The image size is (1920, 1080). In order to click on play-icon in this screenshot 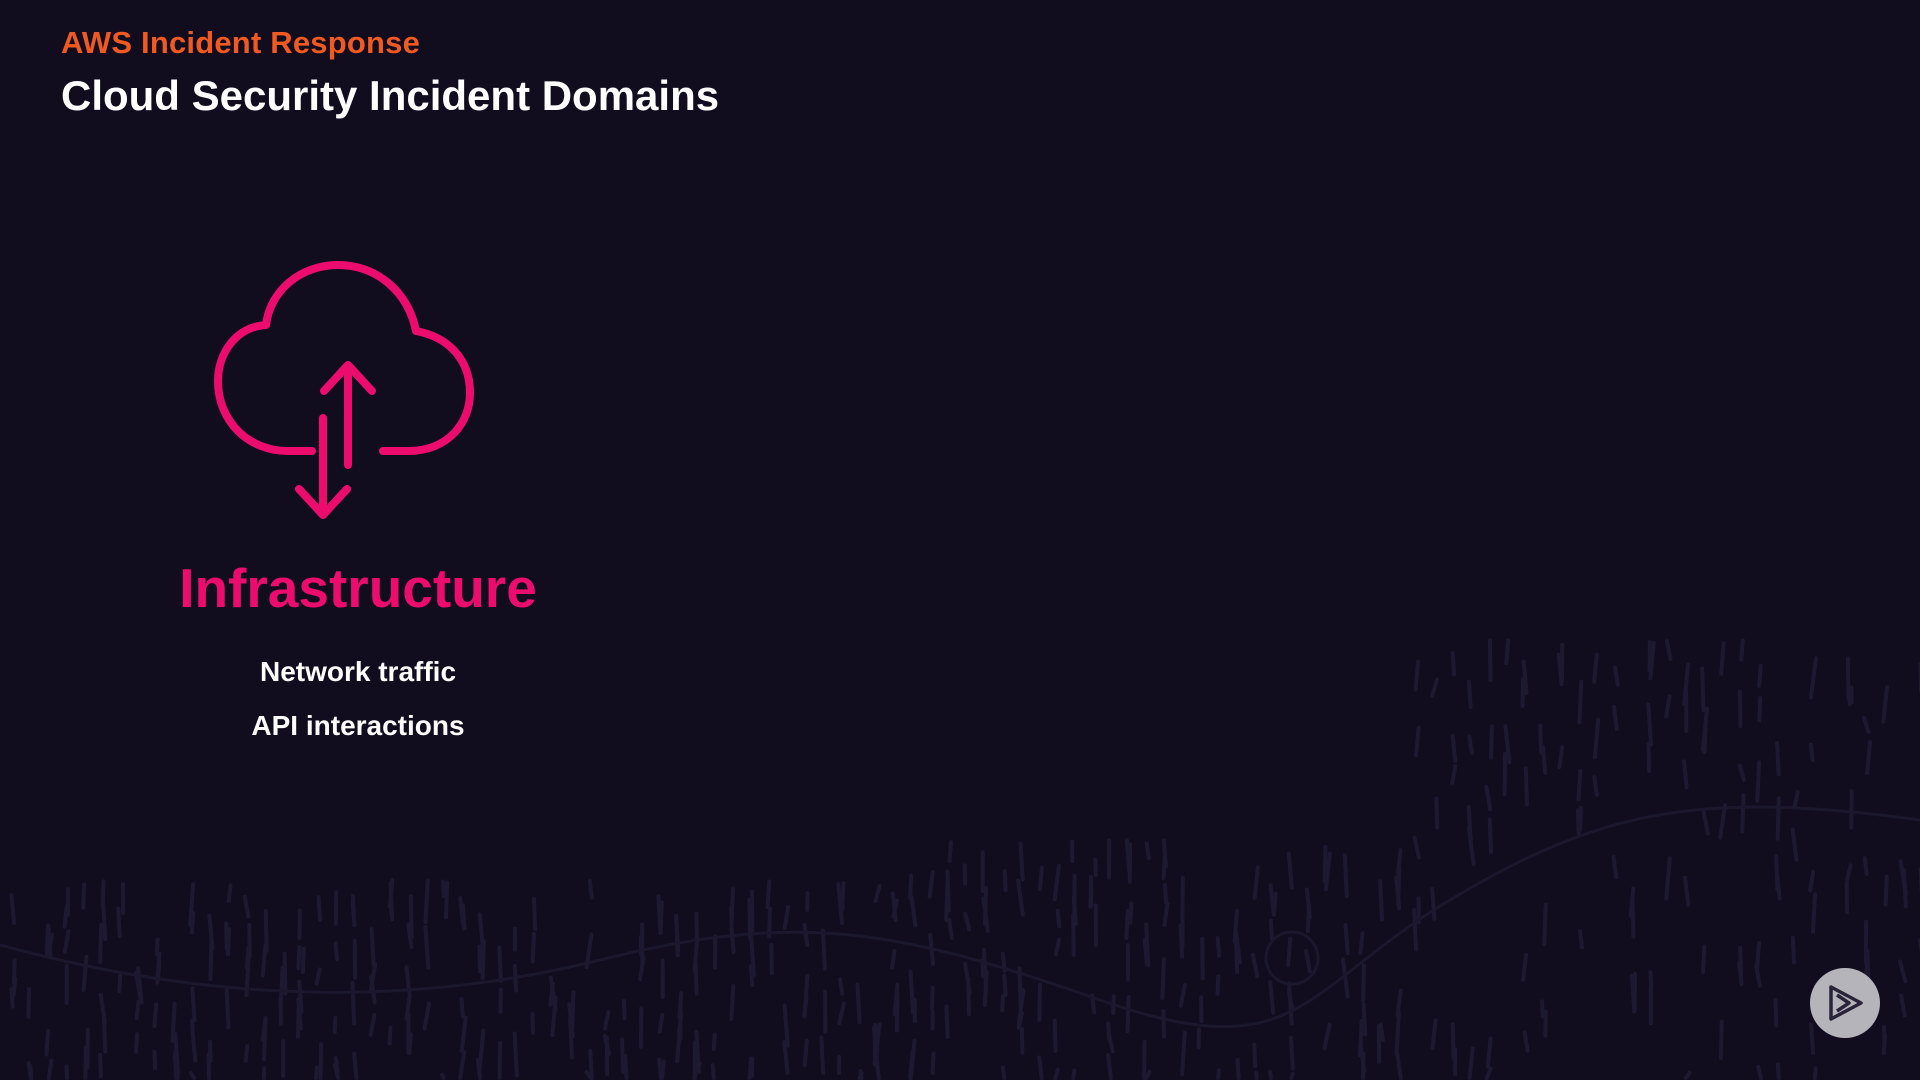, I will do `click(1846, 1003)`.